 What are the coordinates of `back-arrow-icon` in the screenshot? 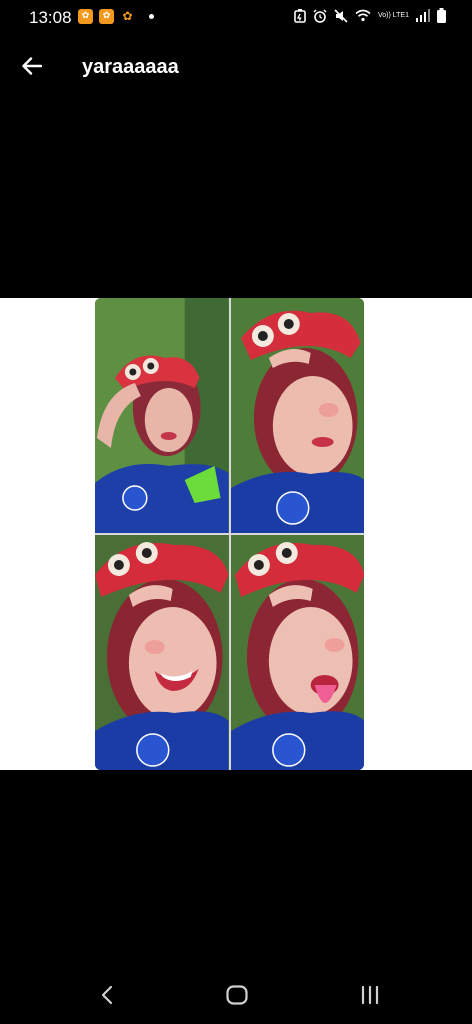 It's located at (32, 68).